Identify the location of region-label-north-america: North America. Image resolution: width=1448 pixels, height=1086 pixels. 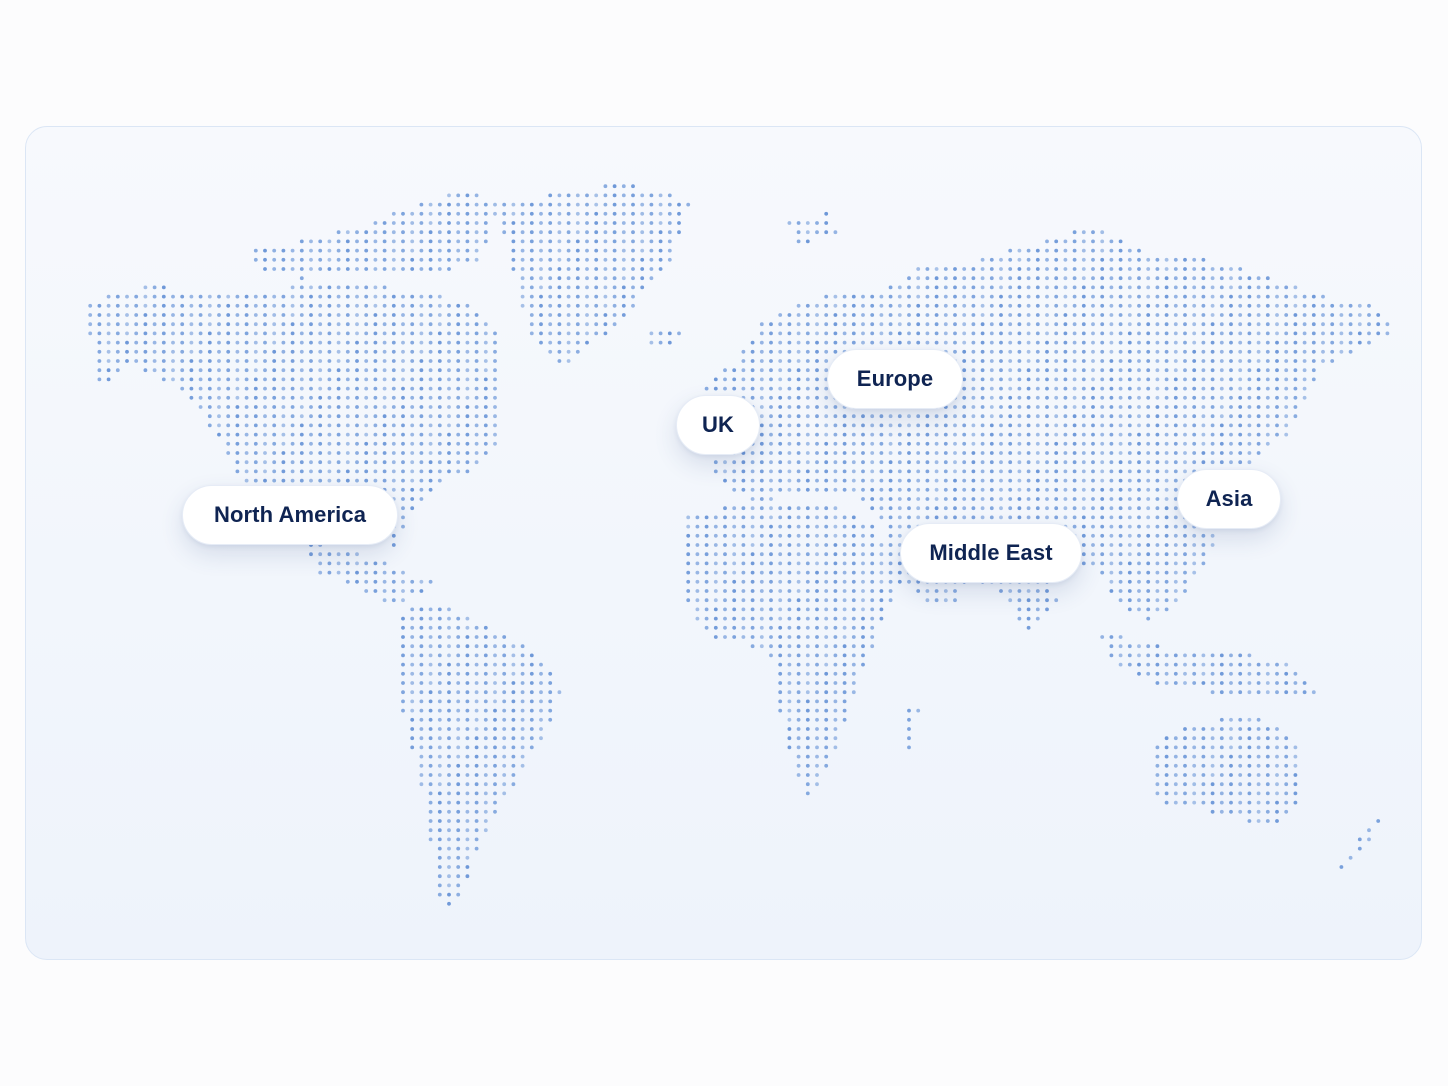
(290, 515).